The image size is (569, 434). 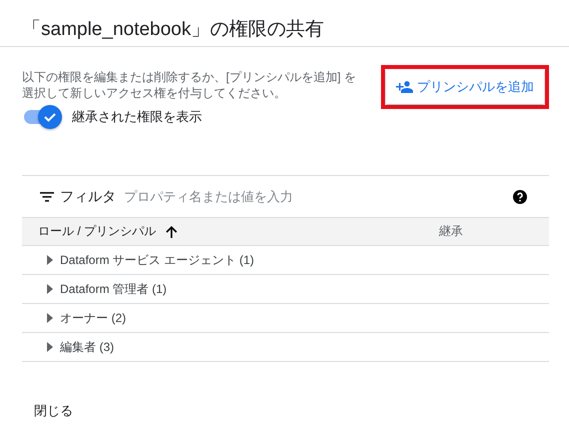 What do you see at coordinates (284, 23) in the screenshot?
I see `dialog-title: 「sample_notebook」の権限の共有` at bounding box center [284, 23].